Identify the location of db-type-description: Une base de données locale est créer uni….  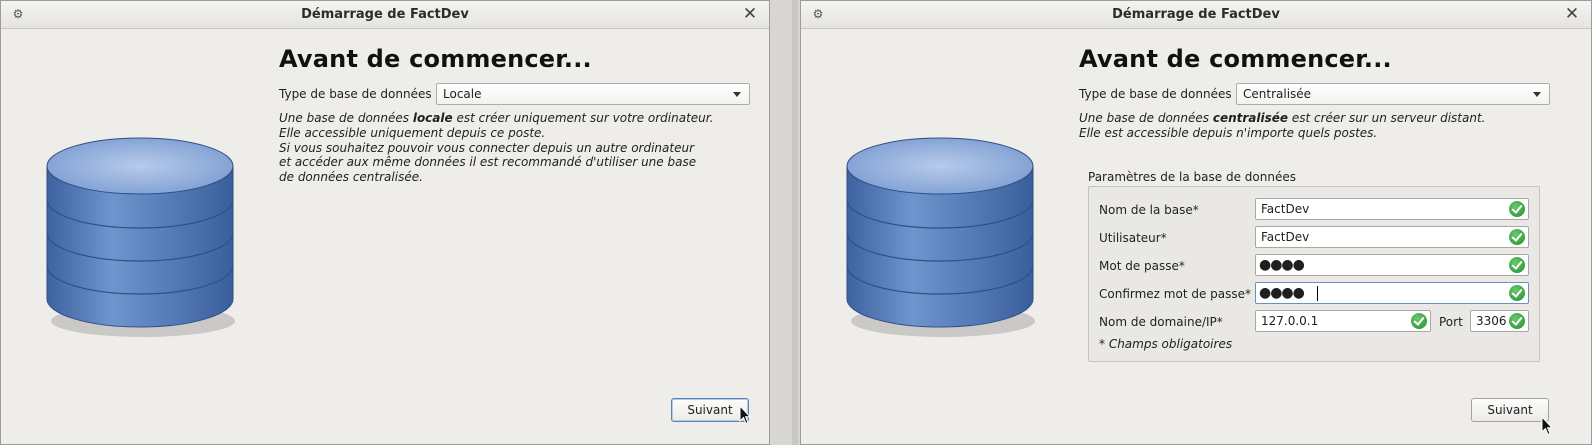
(514, 148).